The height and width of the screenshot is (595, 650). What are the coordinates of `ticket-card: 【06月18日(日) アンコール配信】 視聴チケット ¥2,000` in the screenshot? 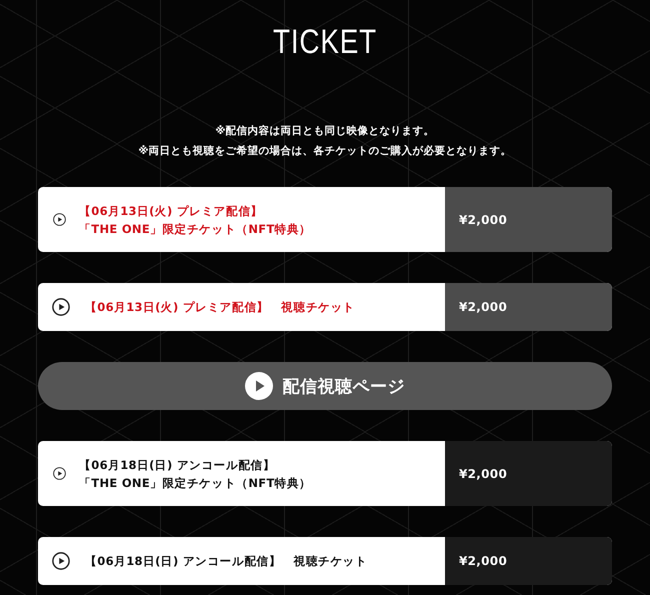 It's located at (325, 561).